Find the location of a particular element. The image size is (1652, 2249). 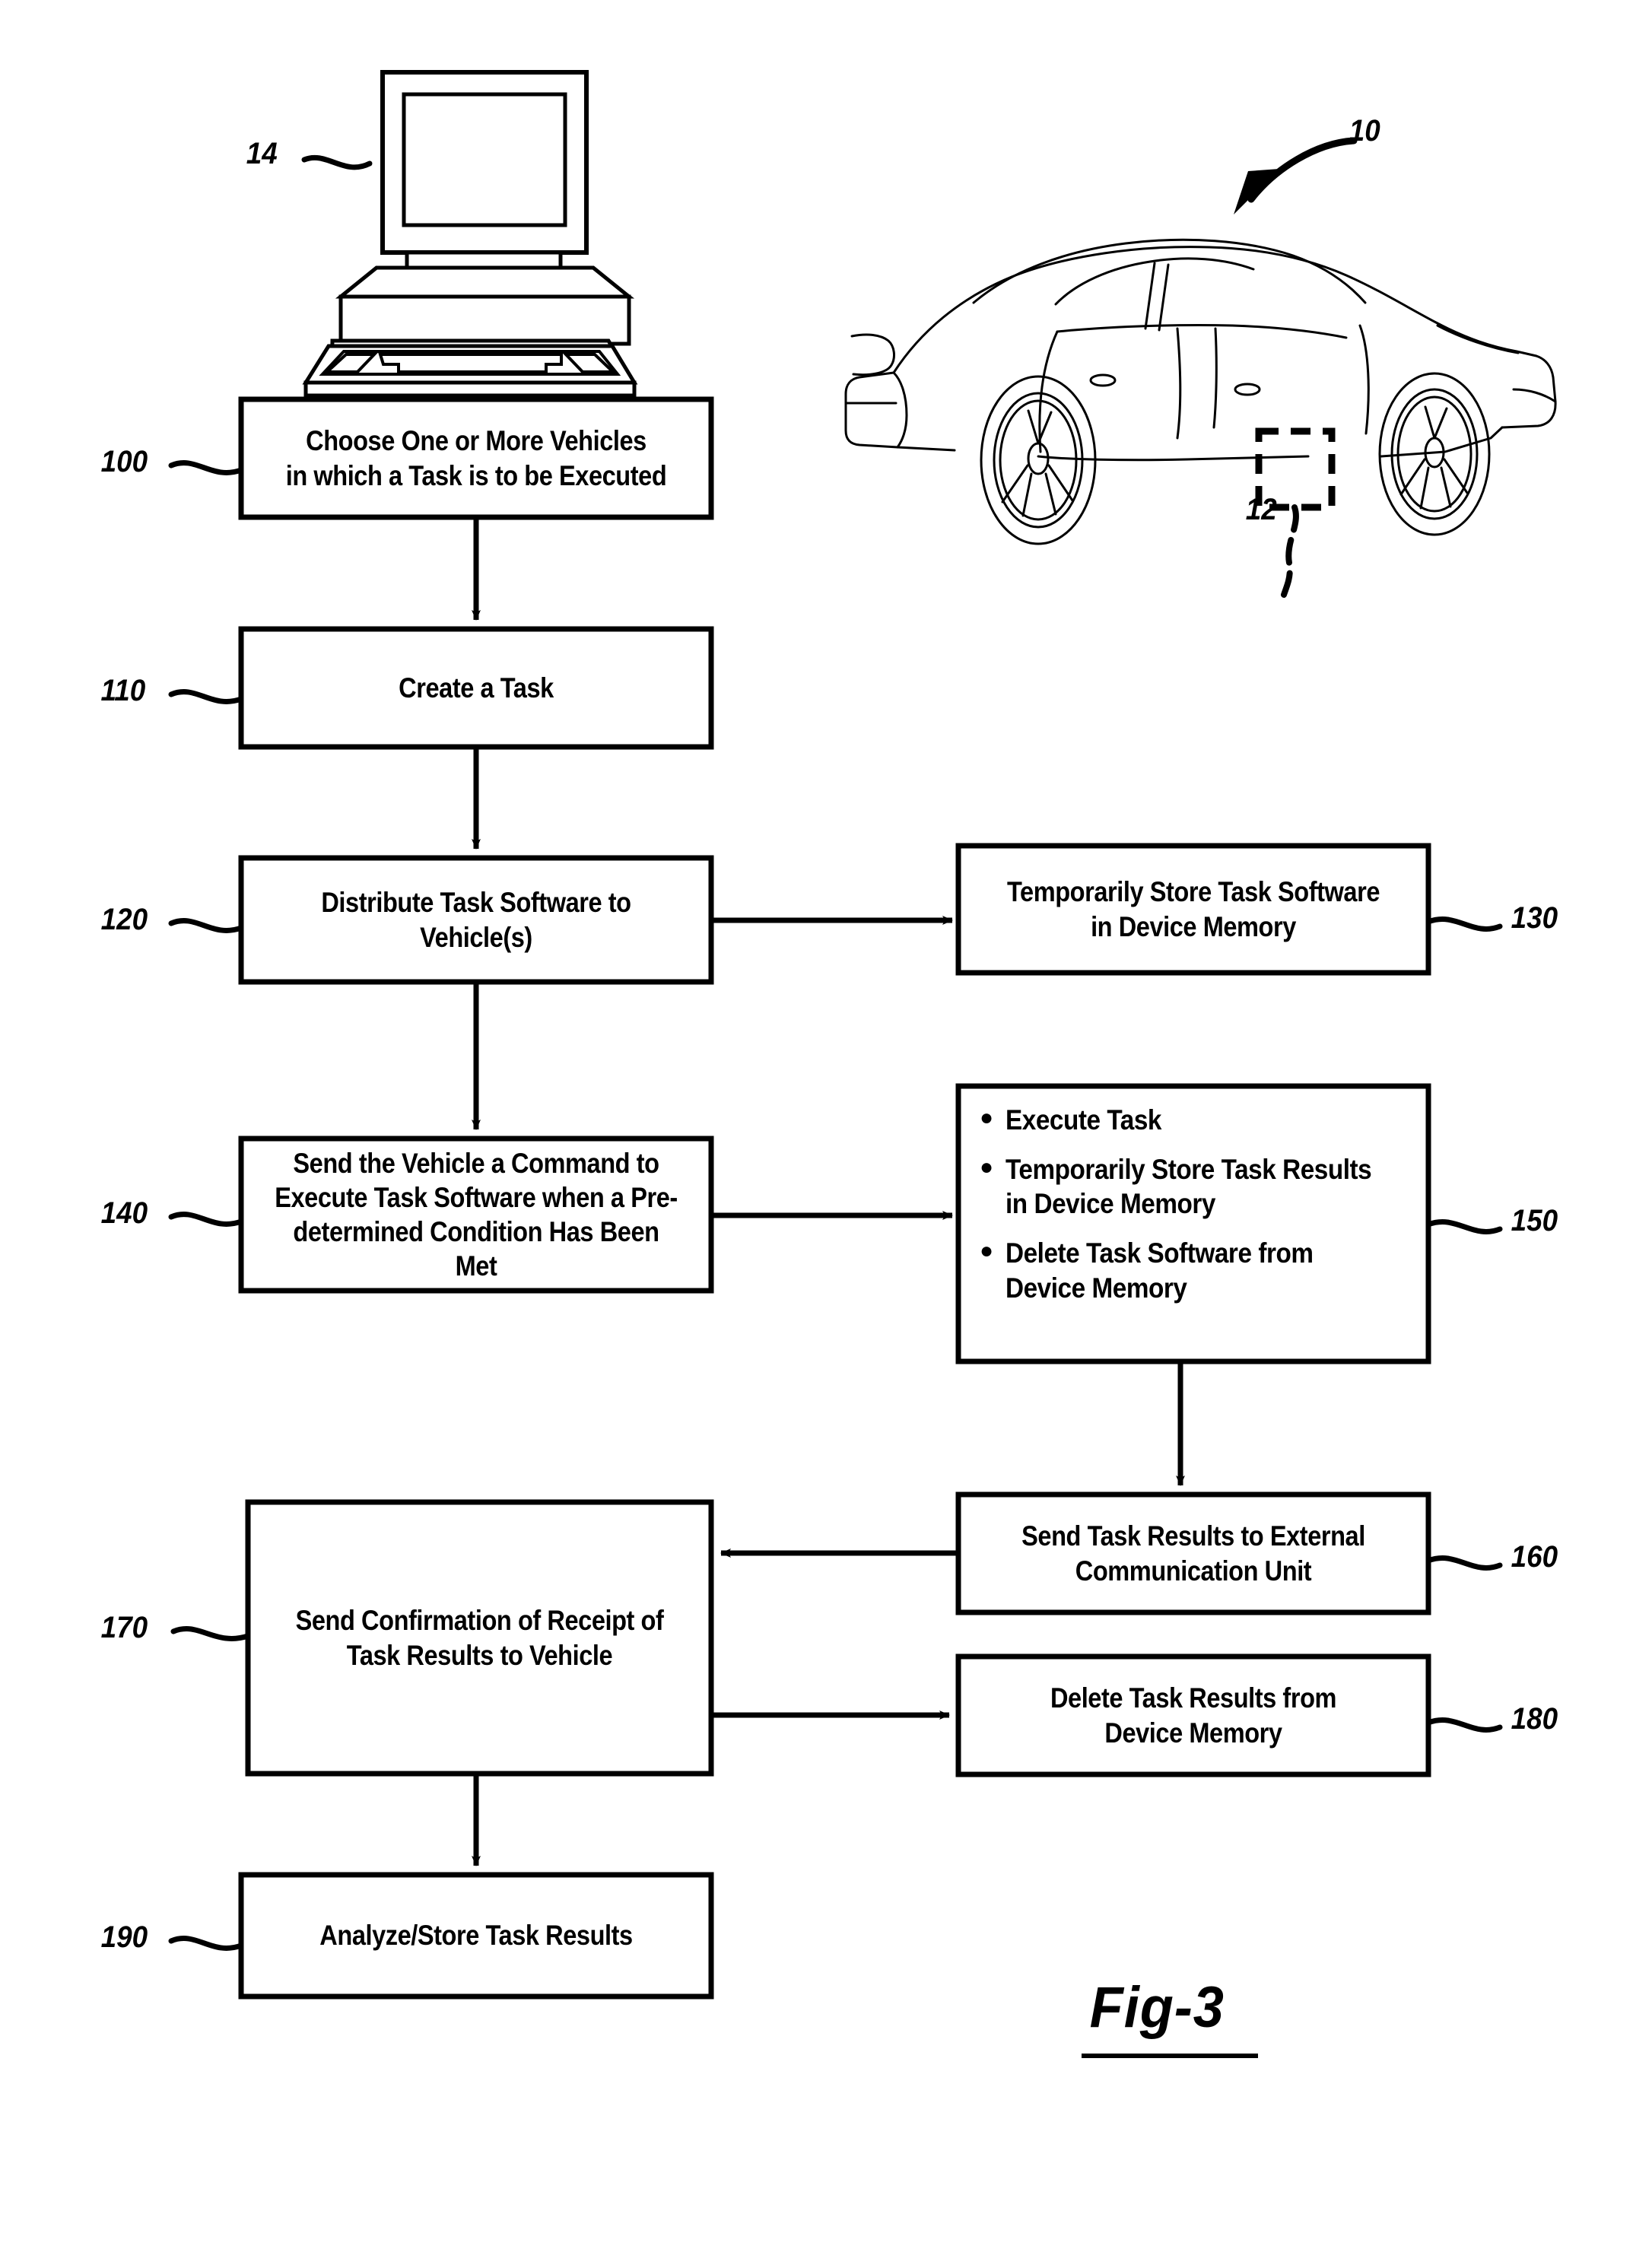

figure-caption-underline is located at coordinates (1170, 2056).